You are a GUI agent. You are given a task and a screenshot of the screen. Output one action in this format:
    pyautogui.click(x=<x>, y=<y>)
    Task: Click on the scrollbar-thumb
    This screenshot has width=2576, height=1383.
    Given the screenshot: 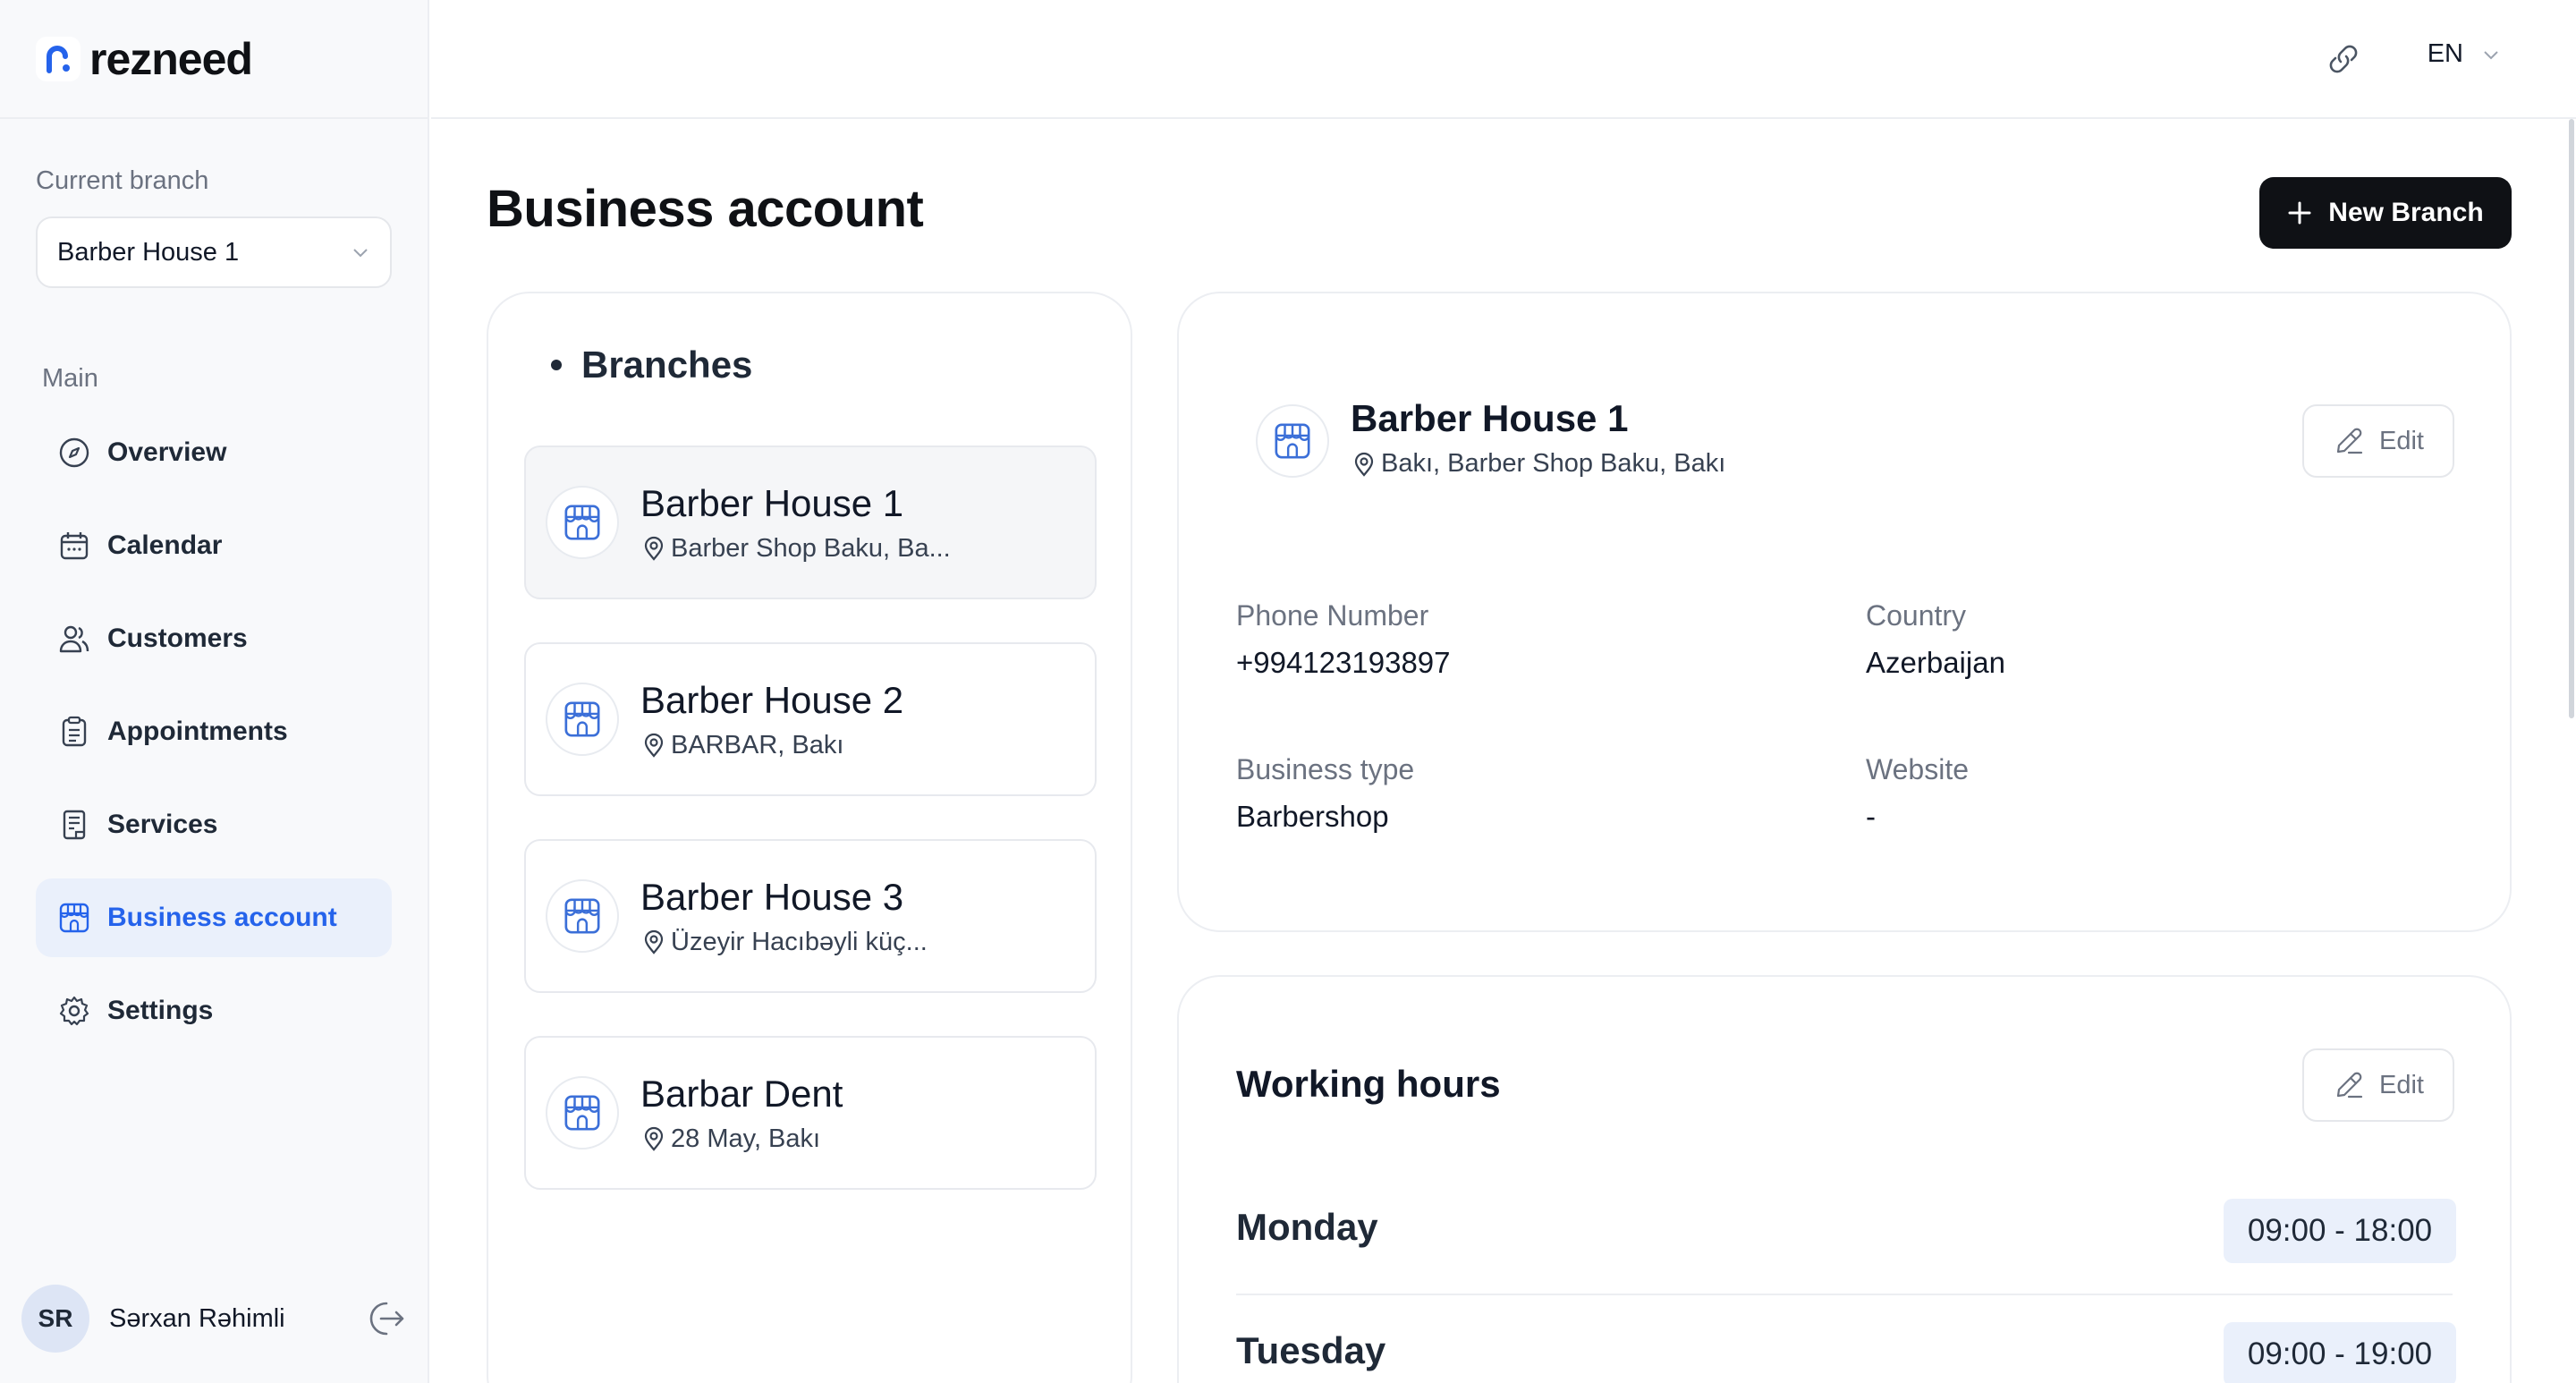 What is the action you would take?
    pyautogui.click(x=2571, y=419)
    